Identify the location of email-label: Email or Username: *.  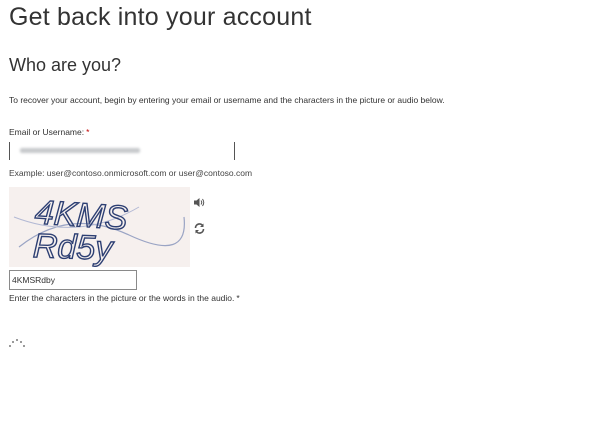
(49, 132).